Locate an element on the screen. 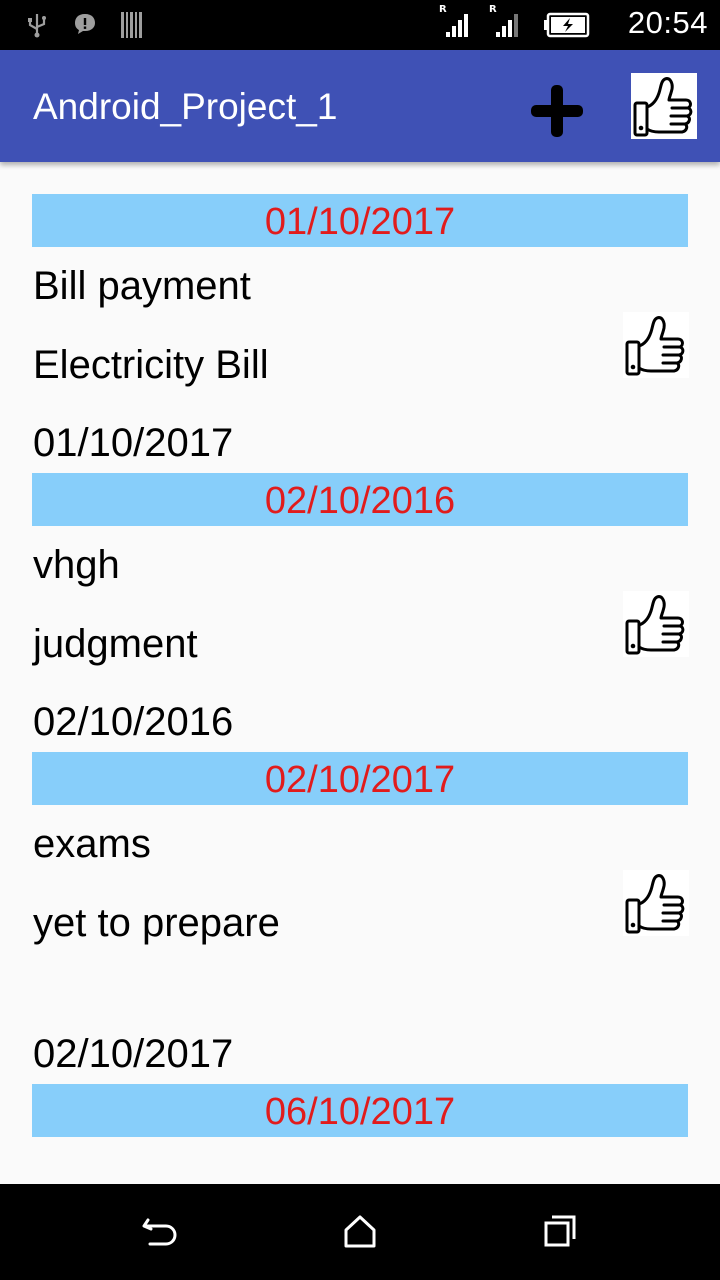 The width and height of the screenshot is (720, 1280). battery-charging-icon is located at coordinates (567, 25).